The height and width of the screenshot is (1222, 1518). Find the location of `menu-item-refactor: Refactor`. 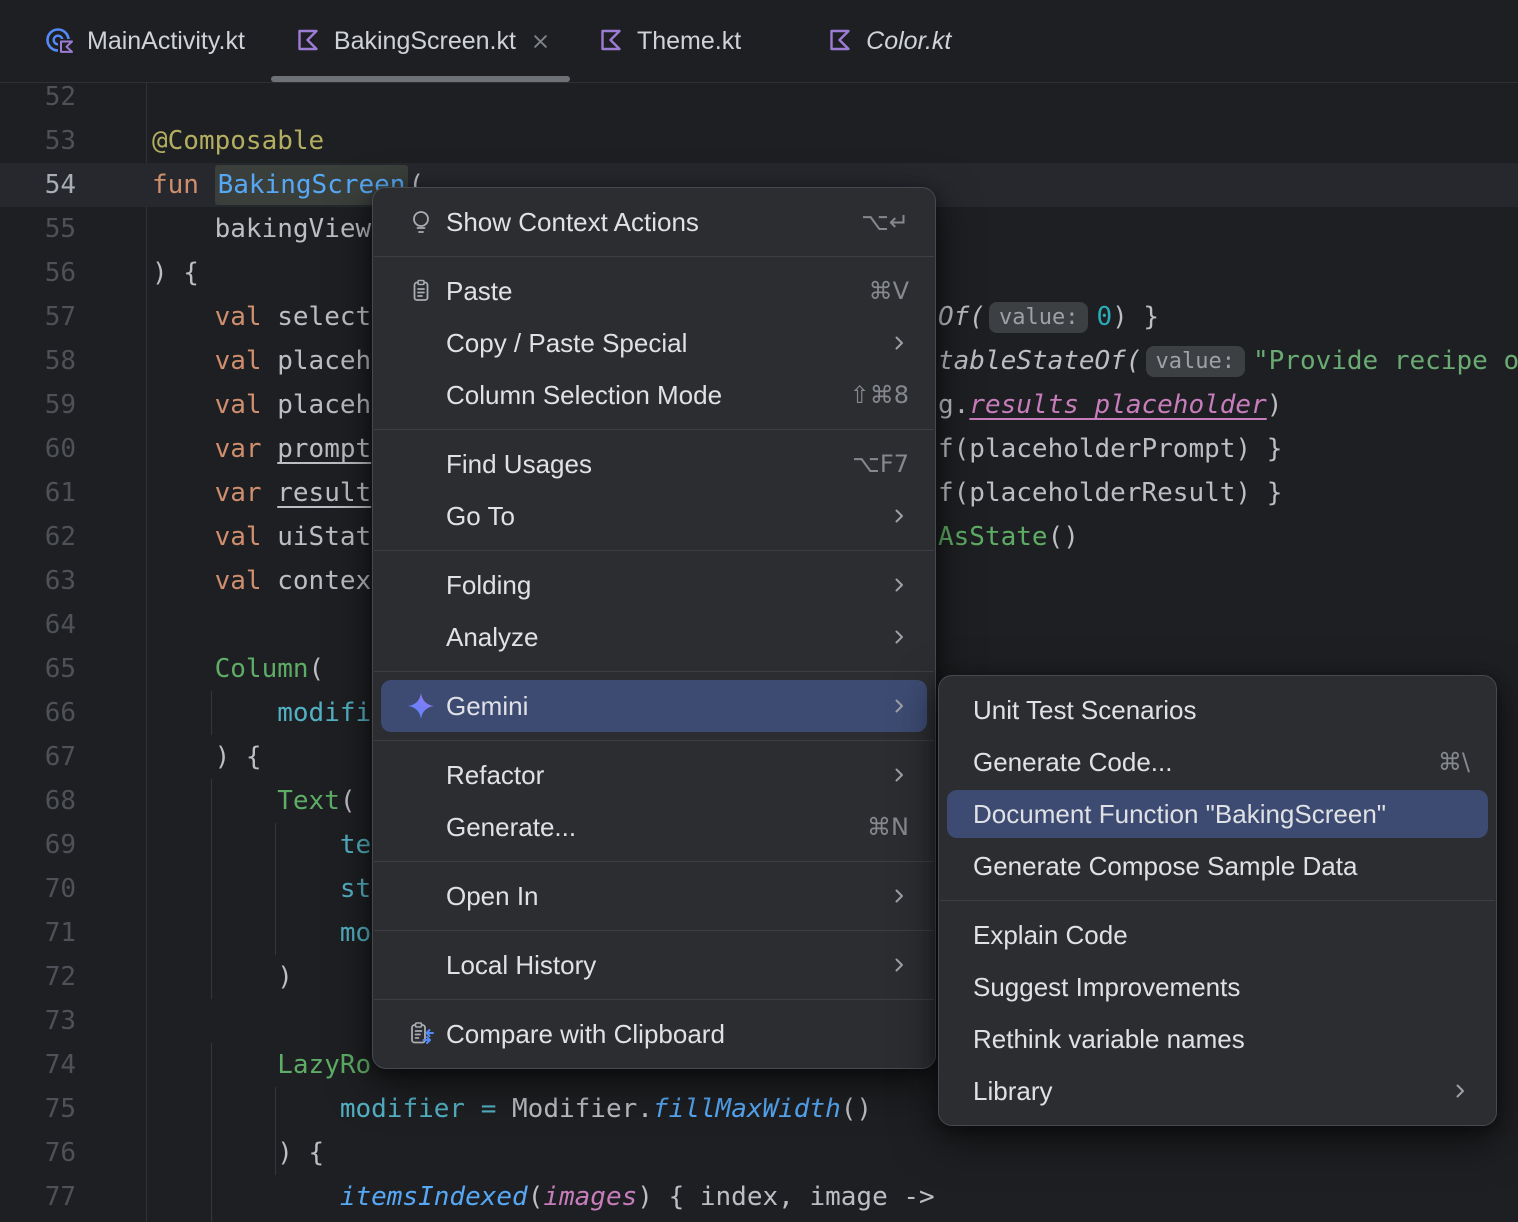

menu-item-refactor: Refactor is located at coordinates (654, 775).